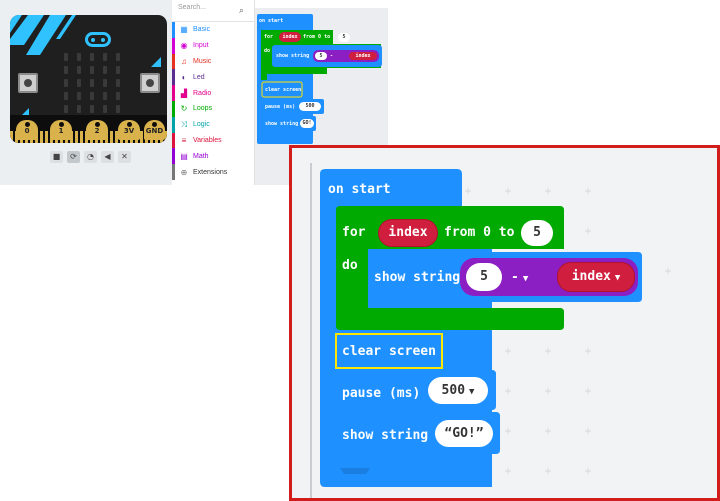 This screenshot has height=501, width=720. I want to click on toolbox-category-variables: ≡ Variables, so click(213, 140).